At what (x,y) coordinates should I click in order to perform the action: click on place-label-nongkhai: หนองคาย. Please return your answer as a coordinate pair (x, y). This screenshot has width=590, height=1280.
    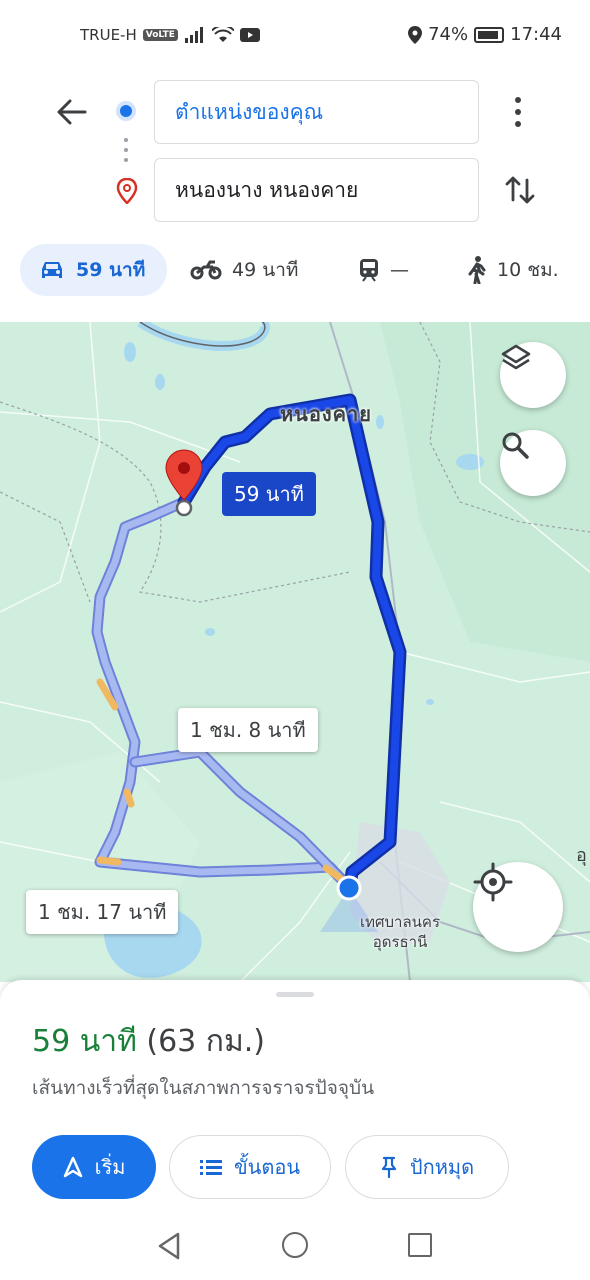
    Looking at the image, I should click on (326, 414).